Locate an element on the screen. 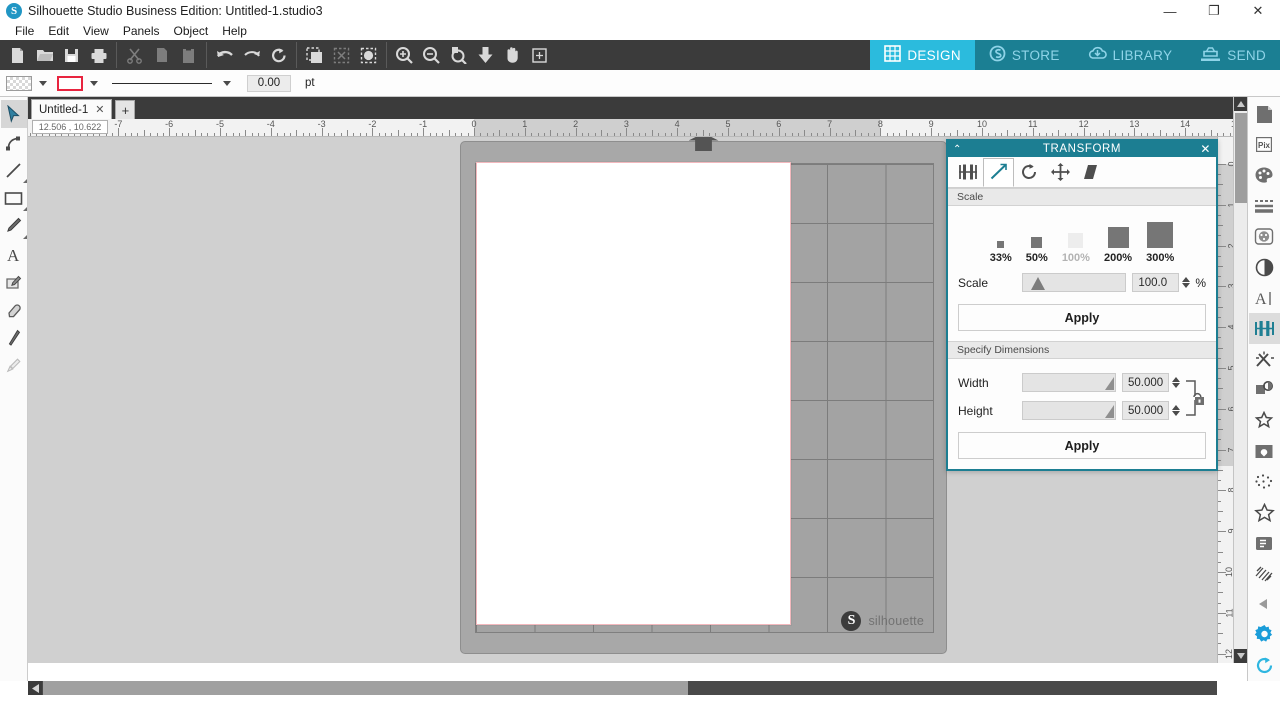 This screenshot has height=720, width=1280. maximize-button: ❐ is located at coordinates (1214, 11).